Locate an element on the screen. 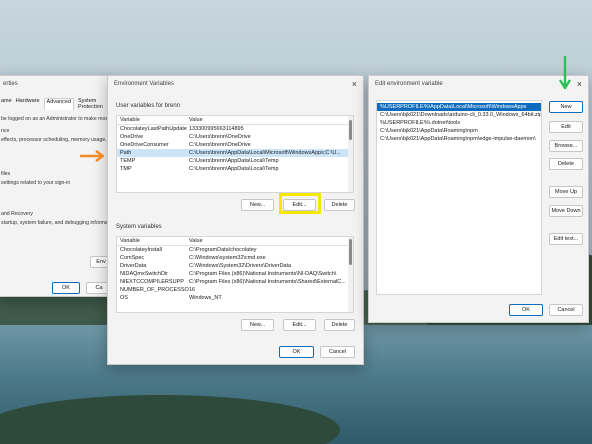 Image resolution: width=592 pixels, height=444 pixels. variable-name: DriverData is located at coordinates (133, 266).